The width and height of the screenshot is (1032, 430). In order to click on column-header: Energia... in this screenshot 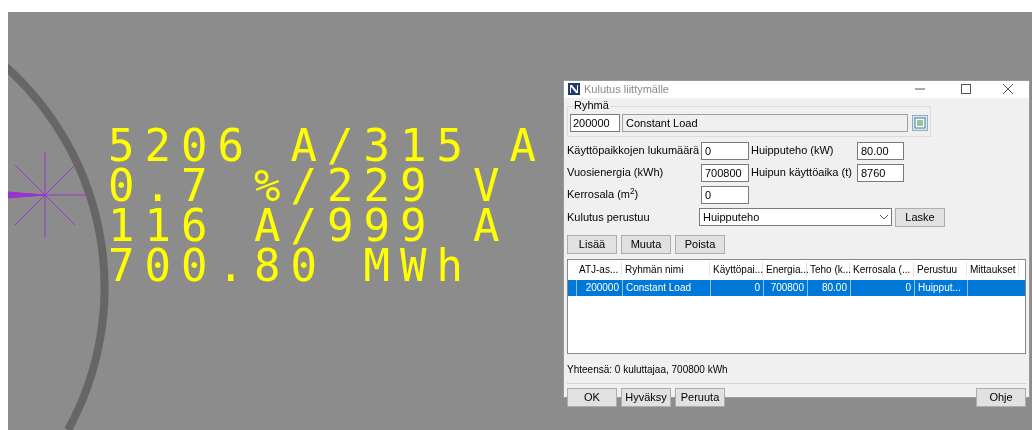, I will do `click(785, 269)`.